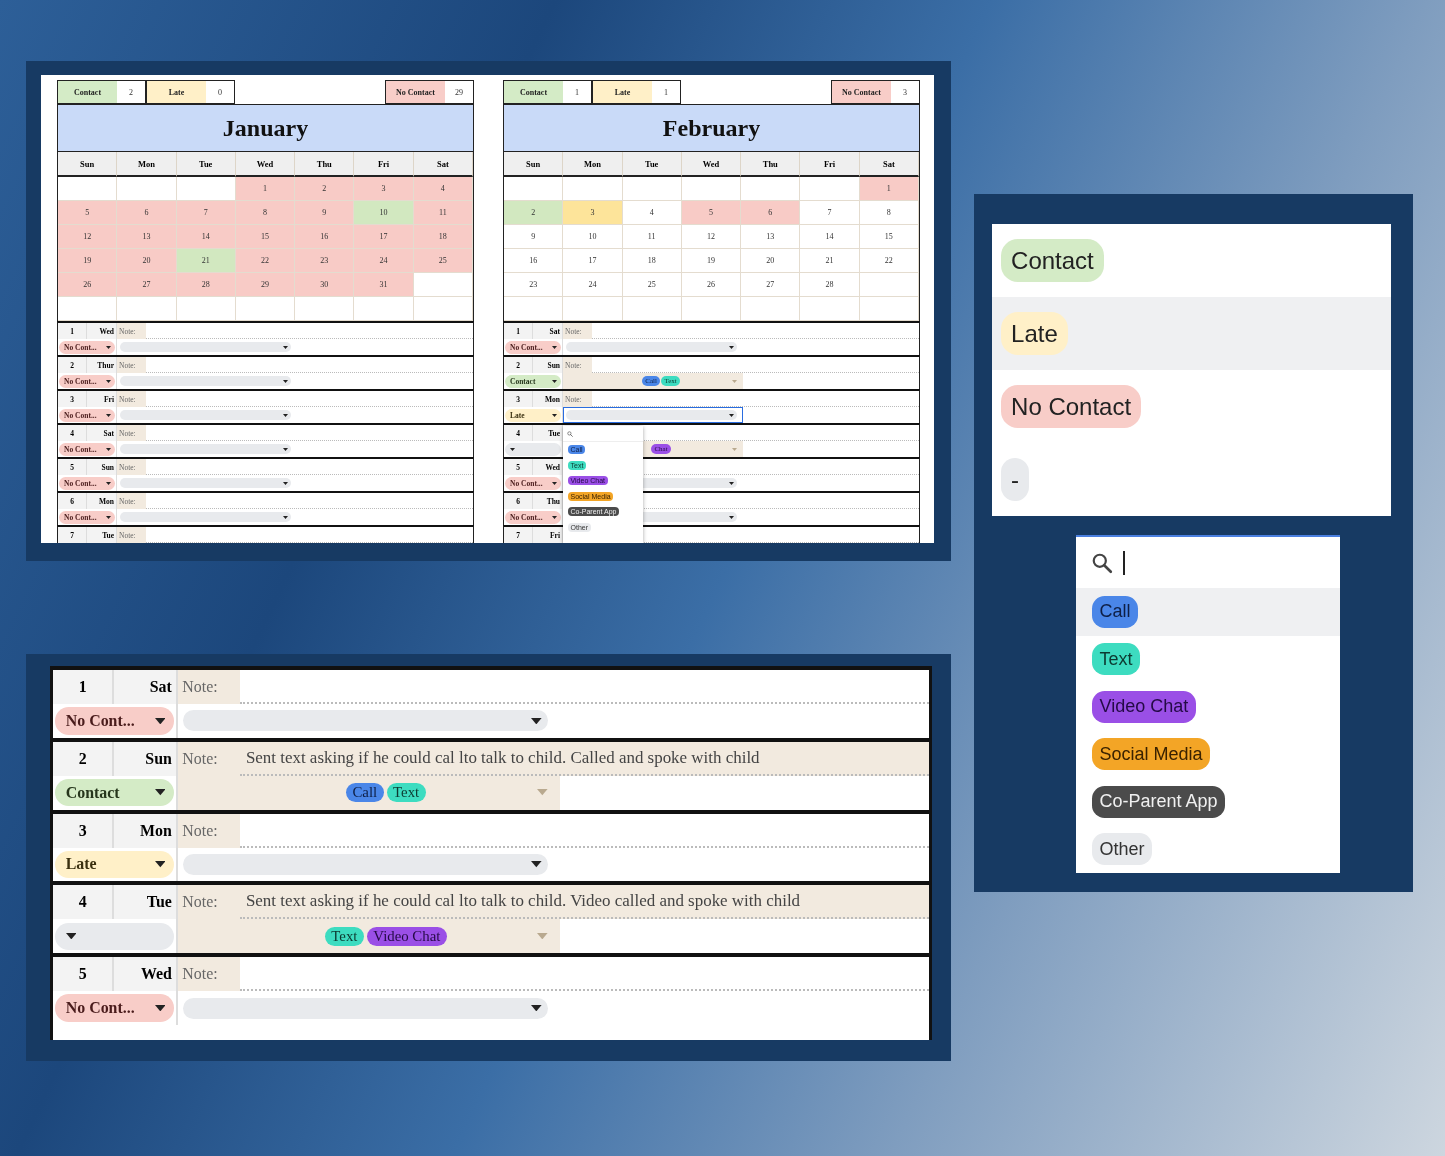  Describe the element at coordinates (84, 974) in the screenshot. I see `day-number: 5` at that location.